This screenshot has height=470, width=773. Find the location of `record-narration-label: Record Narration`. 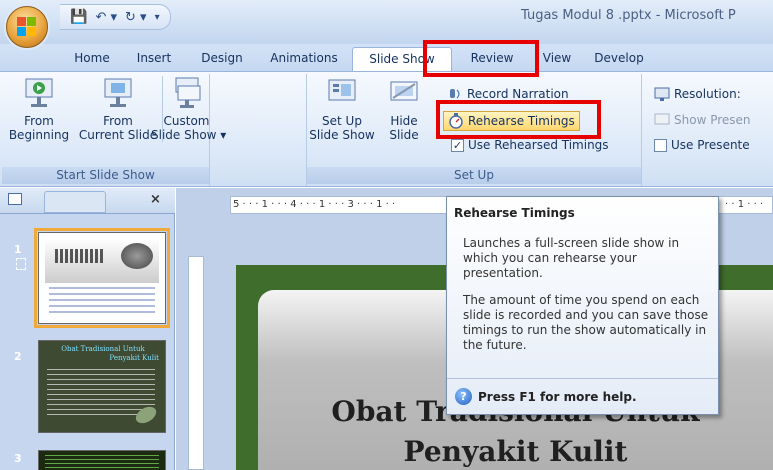

record-narration-label: Record Narration is located at coordinates (518, 94).